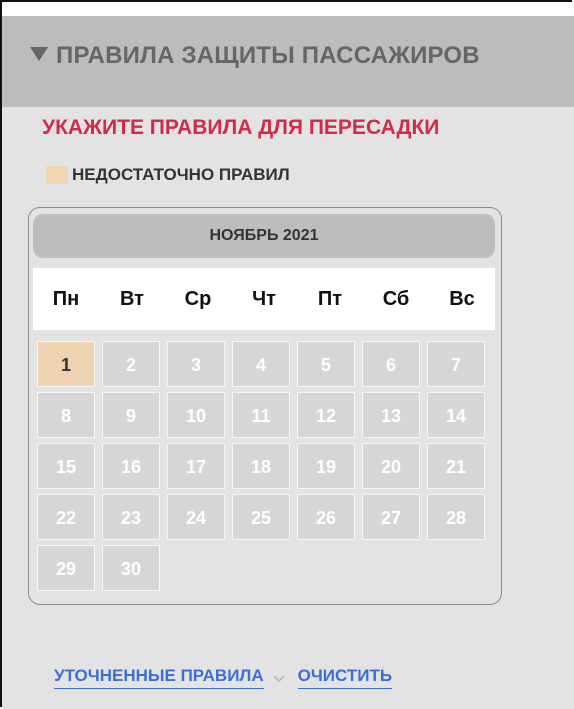 The height and width of the screenshot is (709, 574). Describe the element at coordinates (456, 466) in the screenshot. I see `calendar-day: 21` at that location.